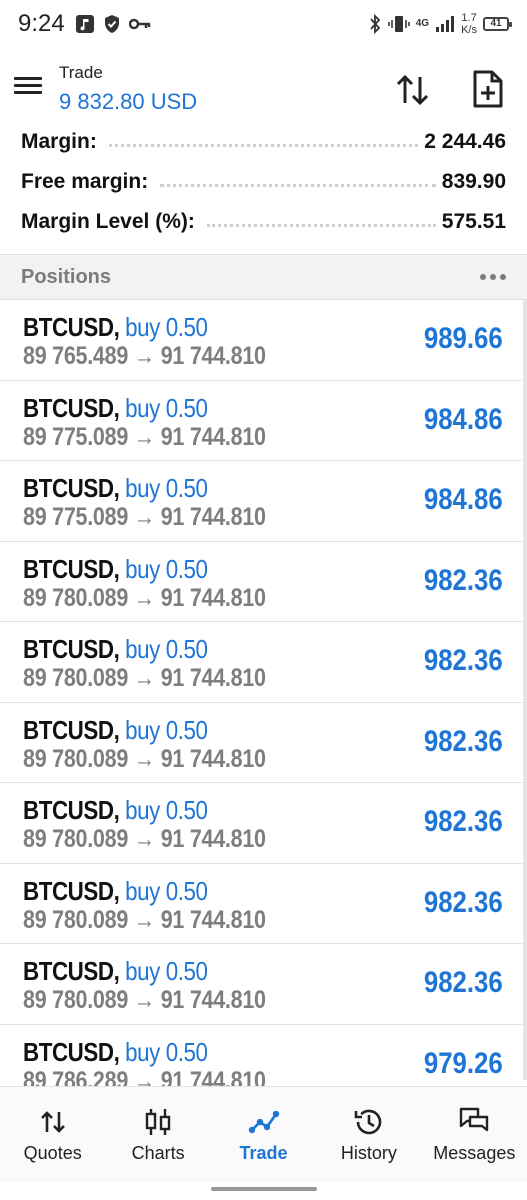  I want to click on summary-row-margin-level: Margin Level (%): 575.51, so click(263, 222).